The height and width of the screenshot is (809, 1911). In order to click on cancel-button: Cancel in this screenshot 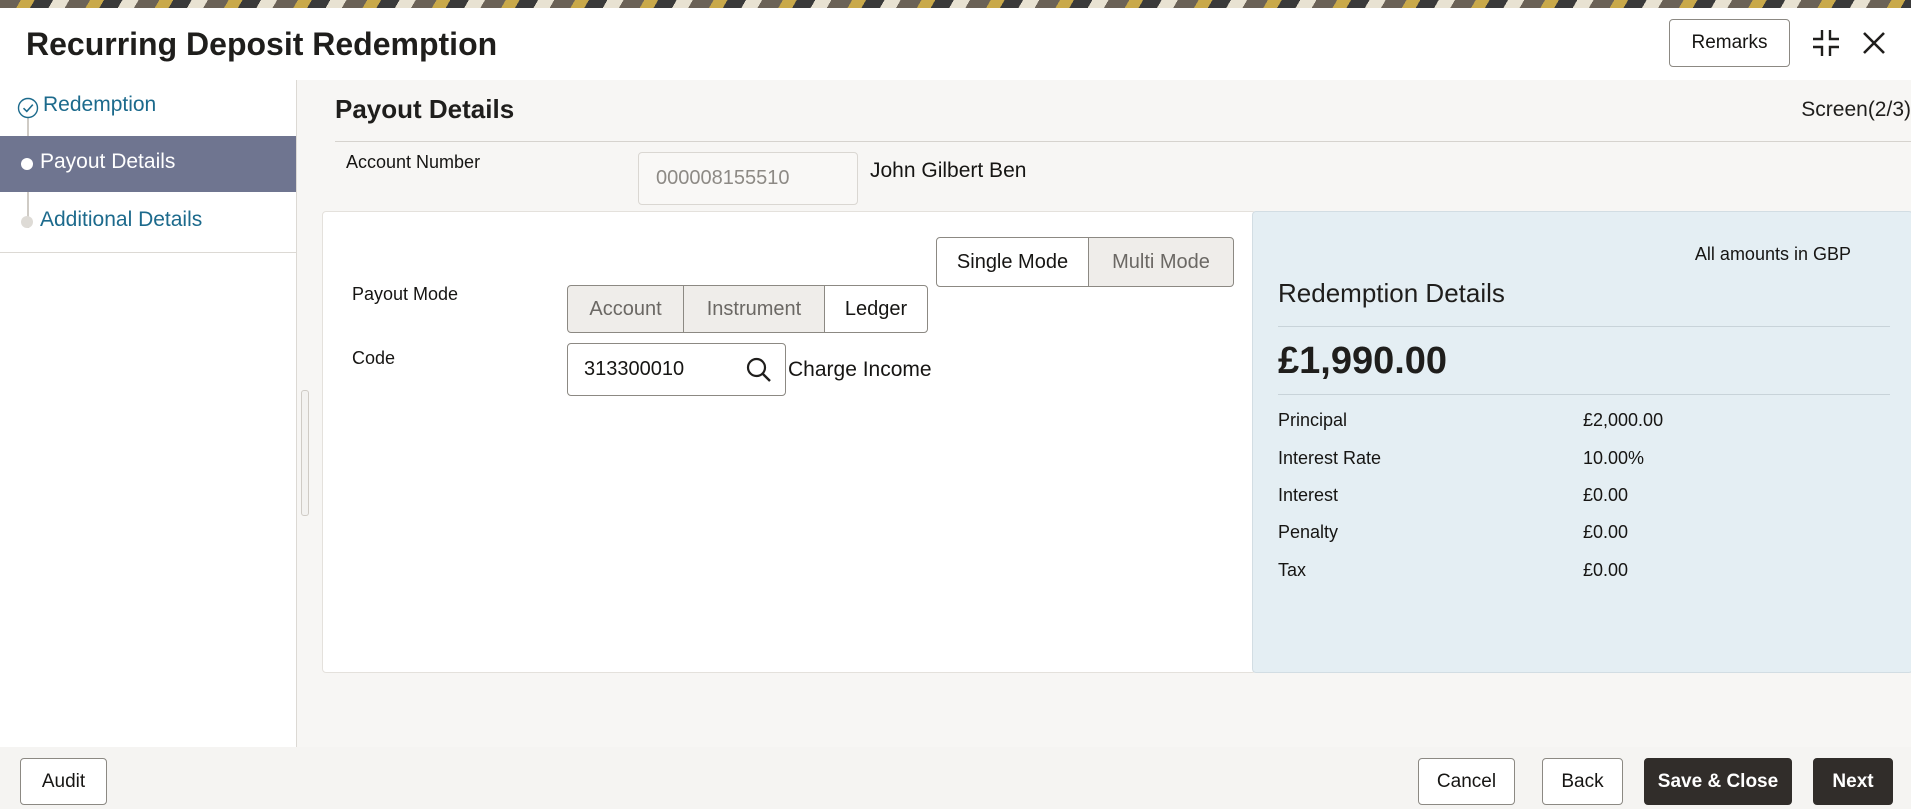, I will do `click(1466, 781)`.